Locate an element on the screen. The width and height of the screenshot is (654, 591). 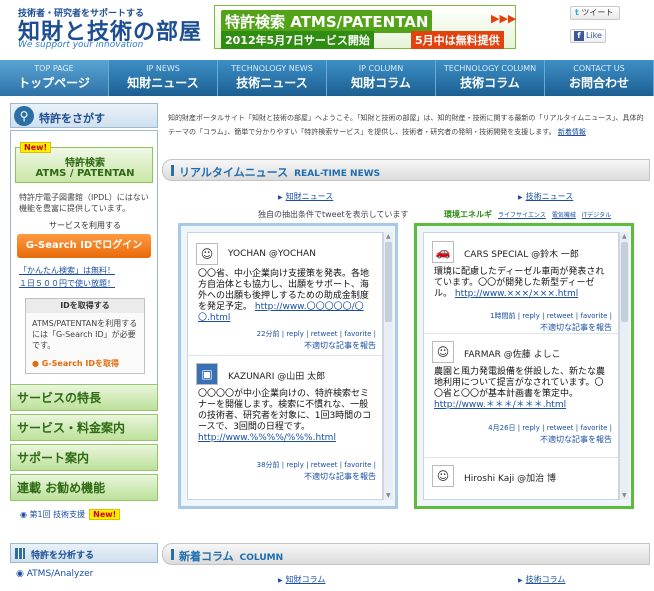
atms-analyzer-link: ◉ ATMS/Analyzer is located at coordinates (54, 574).